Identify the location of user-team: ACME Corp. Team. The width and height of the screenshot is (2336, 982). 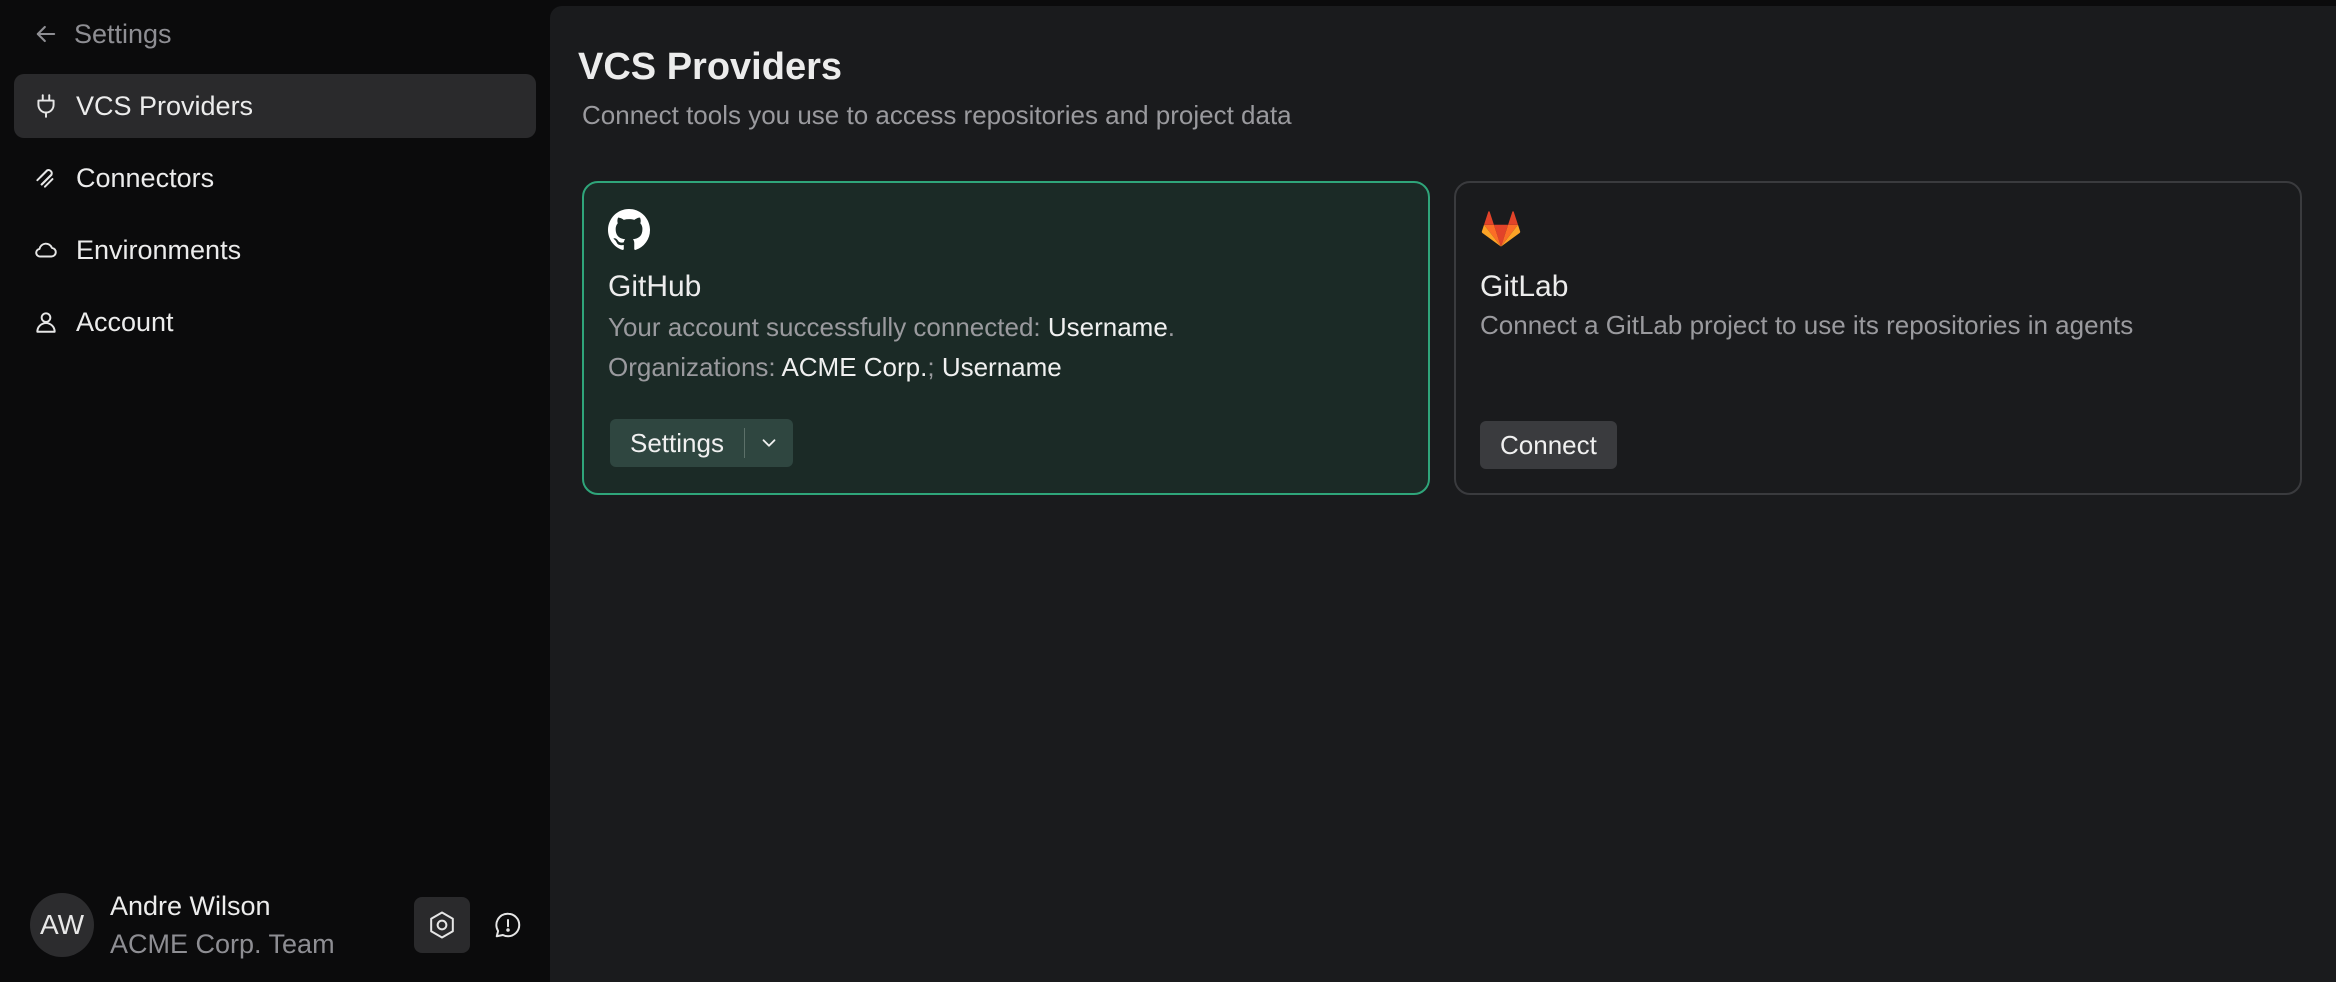
(222, 944).